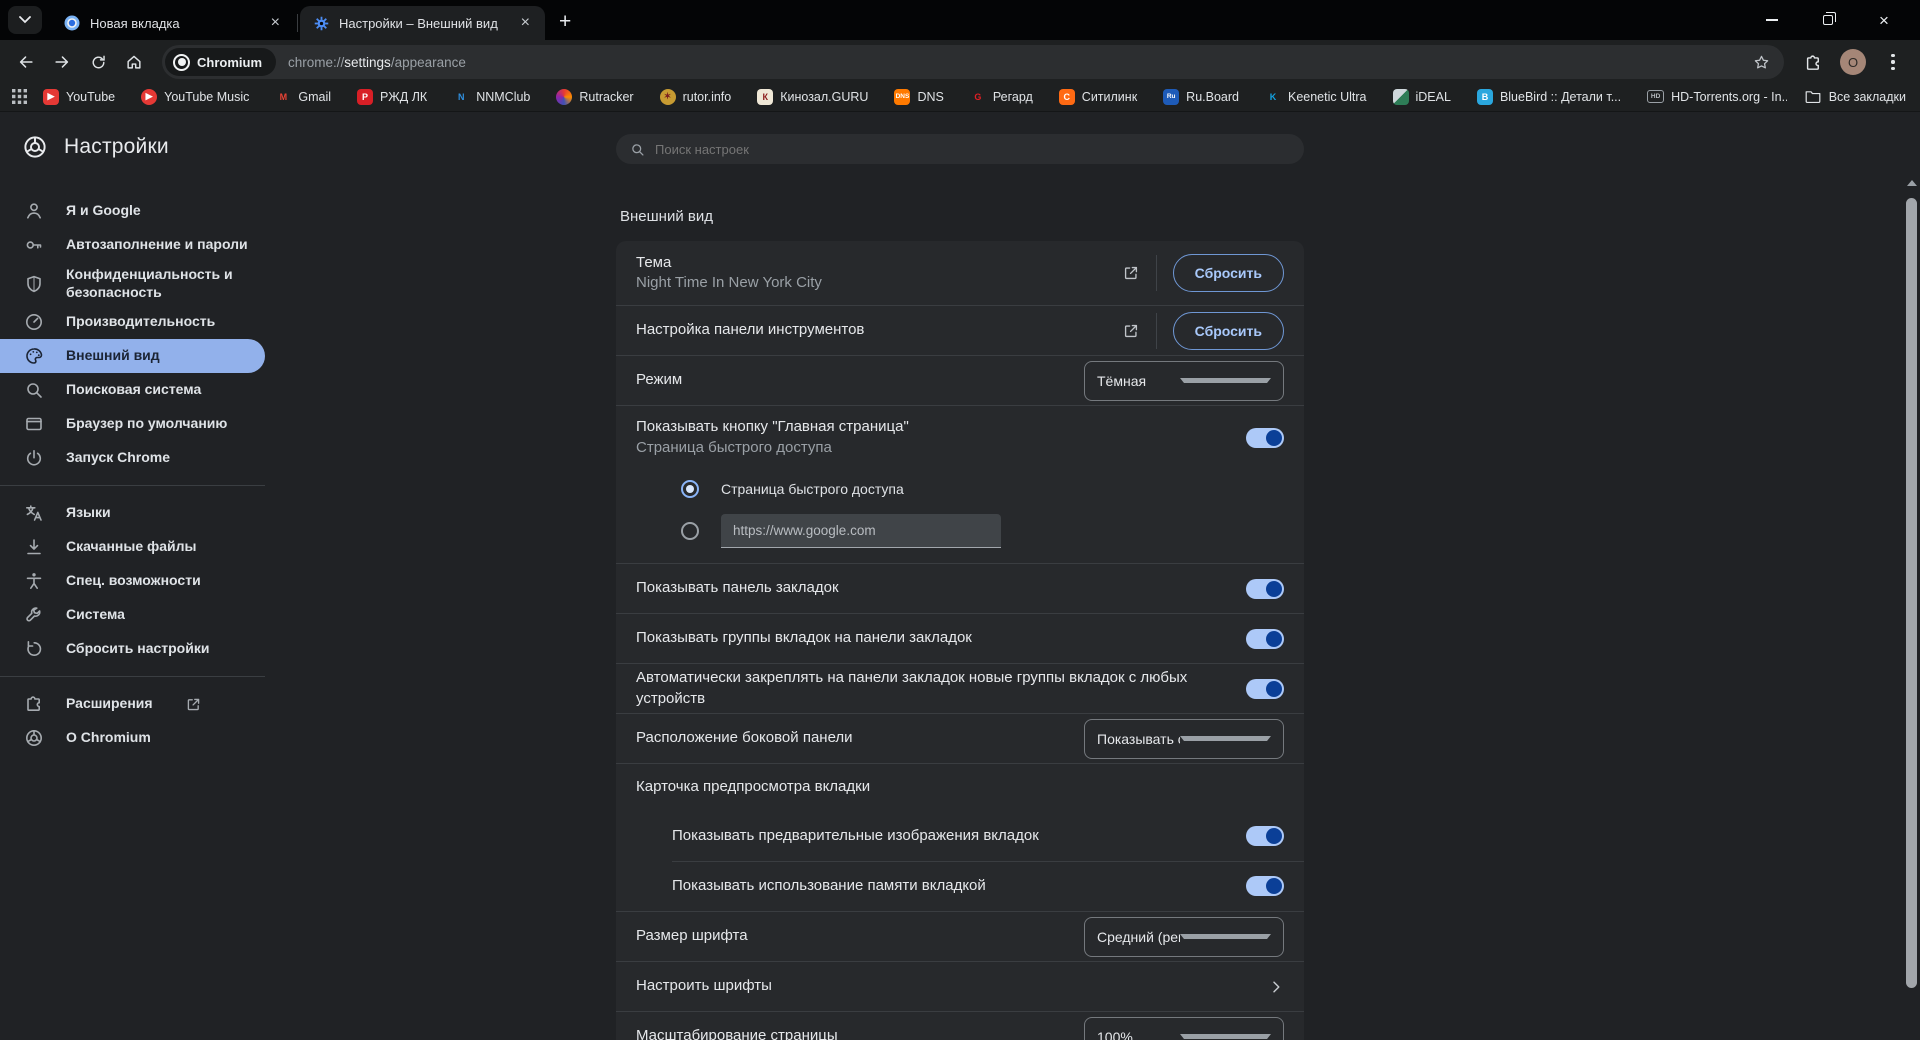 The image size is (1920, 1040). What do you see at coordinates (960, 787) in the screenshot?
I see `row-tab-preview-header: Карточка предпросмотра вкладки` at bounding box center [960, 787].